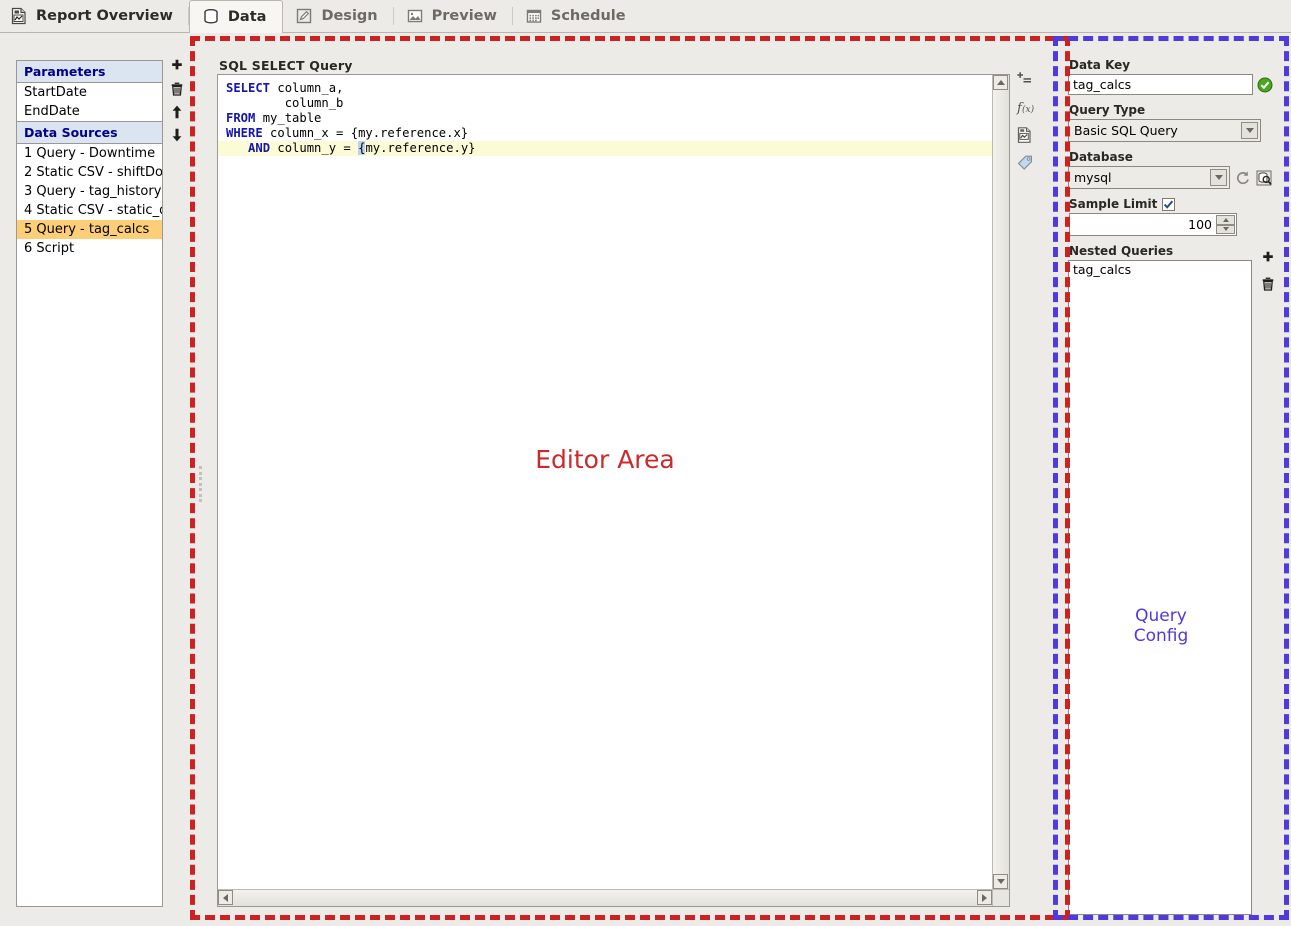  I want to click on list-item: 1 Query - Downtime, so click(89, 153).